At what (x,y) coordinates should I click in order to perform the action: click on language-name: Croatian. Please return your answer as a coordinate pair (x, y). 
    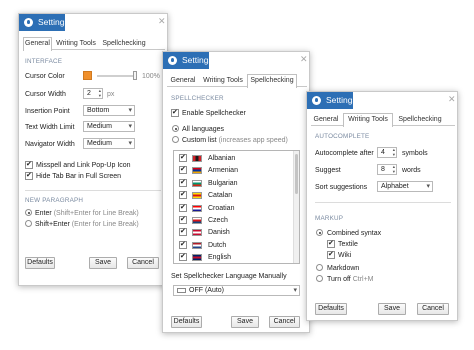
    Looking at the image, I should click on (221, 208).